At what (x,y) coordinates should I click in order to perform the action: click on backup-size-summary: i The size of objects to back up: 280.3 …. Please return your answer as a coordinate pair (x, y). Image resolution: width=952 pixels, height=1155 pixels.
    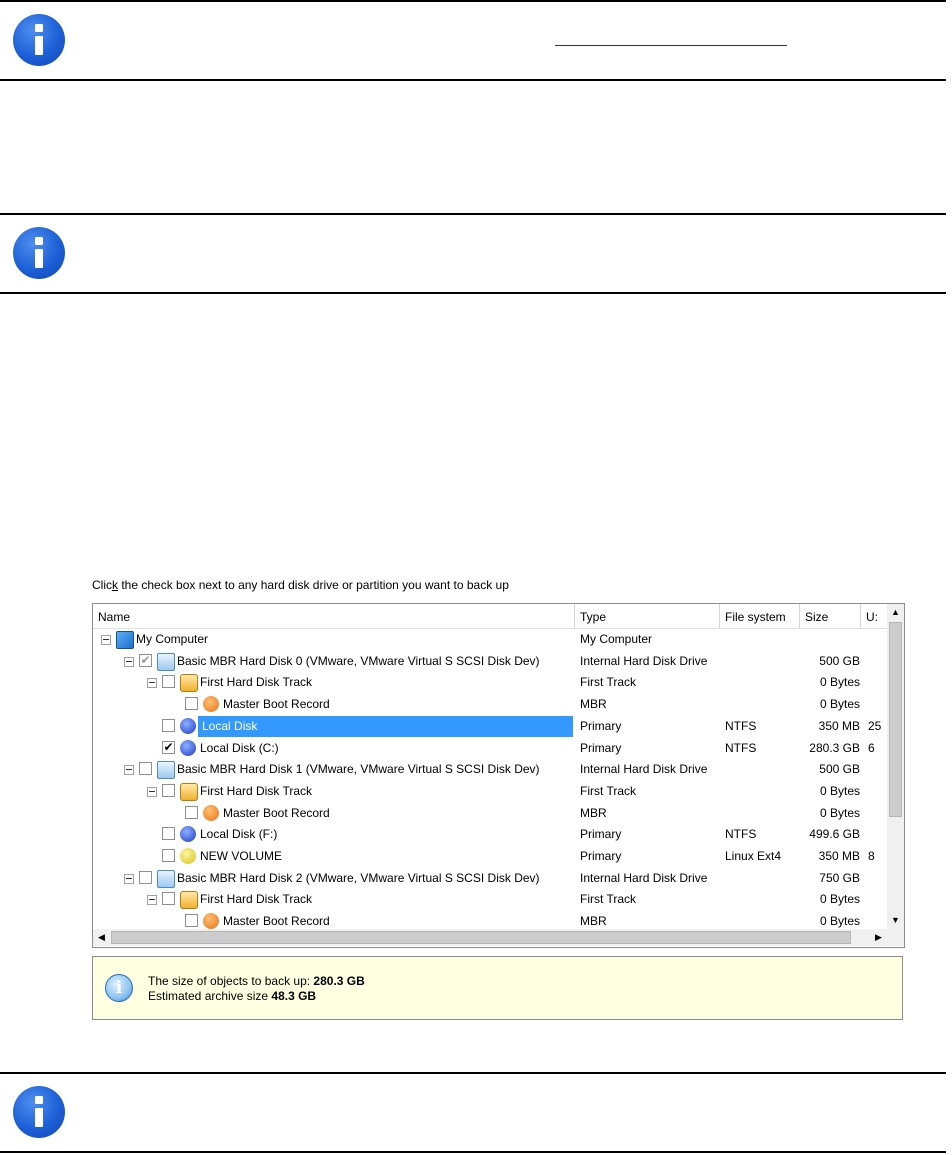
    Looking at the image, I should click on (497, 988).